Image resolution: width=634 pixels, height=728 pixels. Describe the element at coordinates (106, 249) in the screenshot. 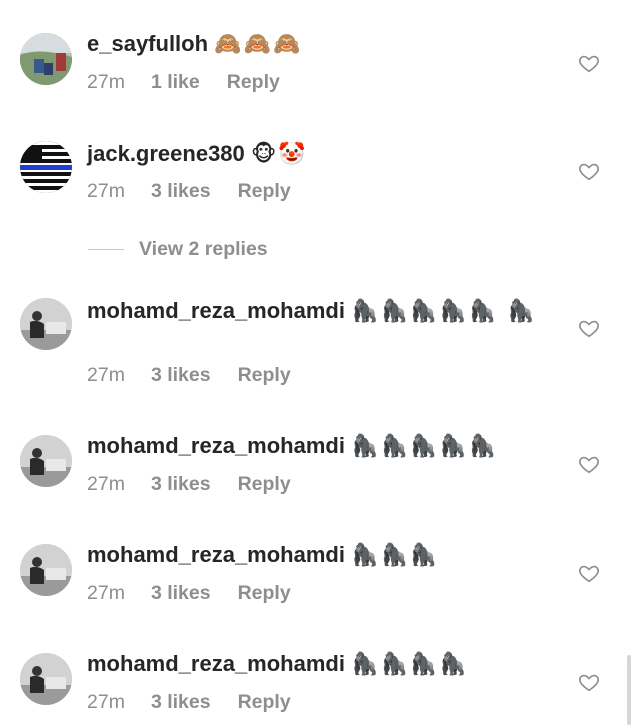

I see `divider` at that location.